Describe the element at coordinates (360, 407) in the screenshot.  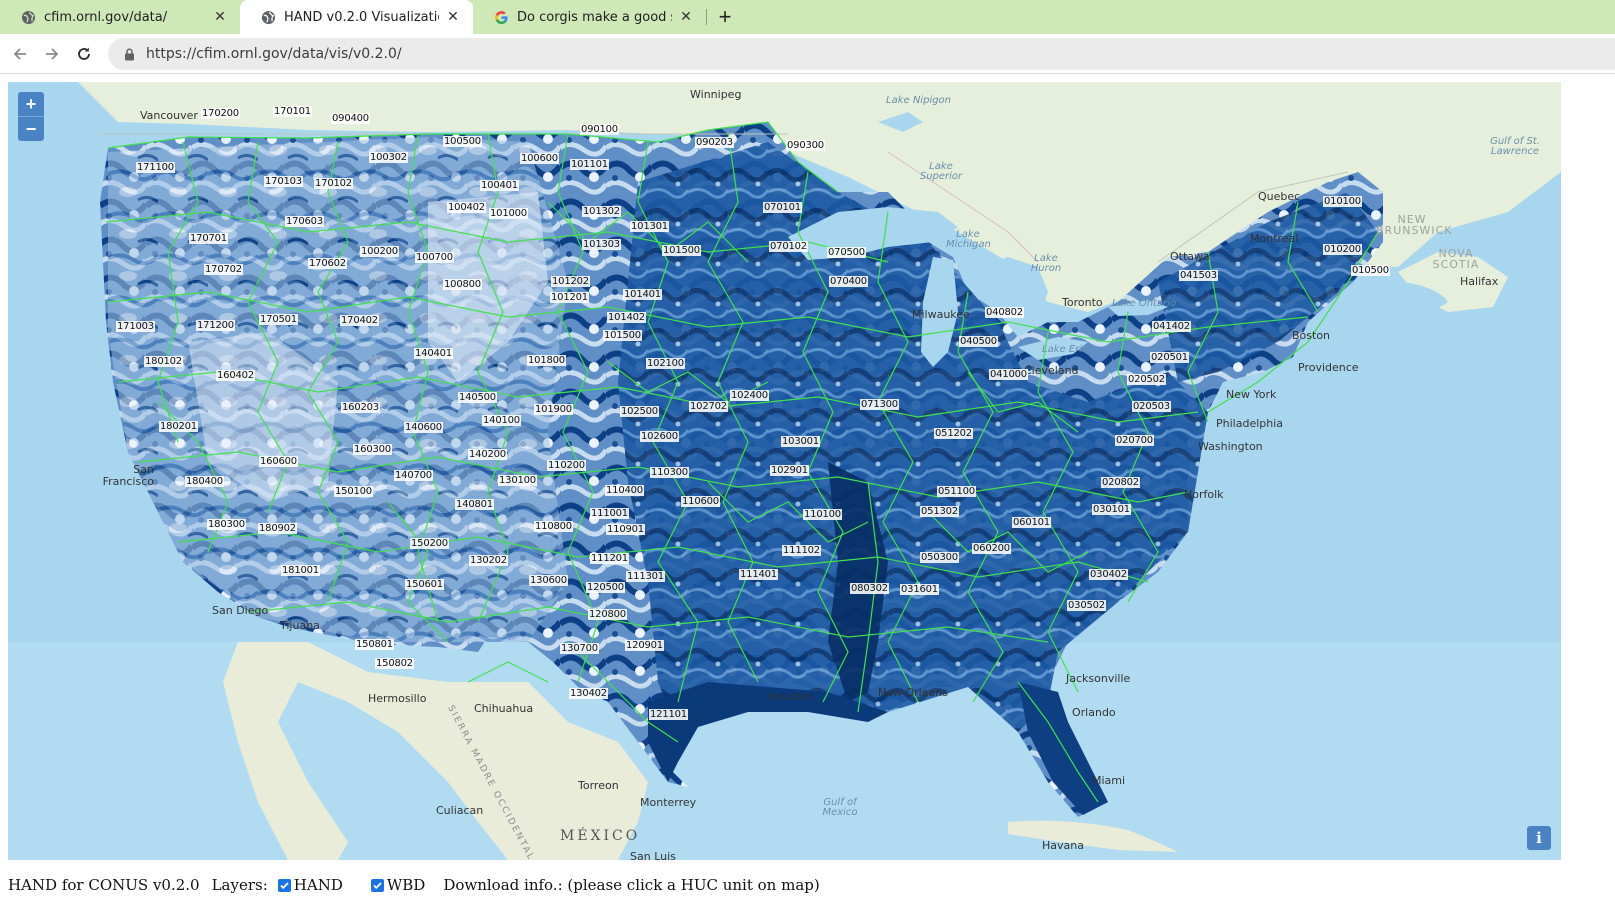
I see `huc-label: 160203` at that location.